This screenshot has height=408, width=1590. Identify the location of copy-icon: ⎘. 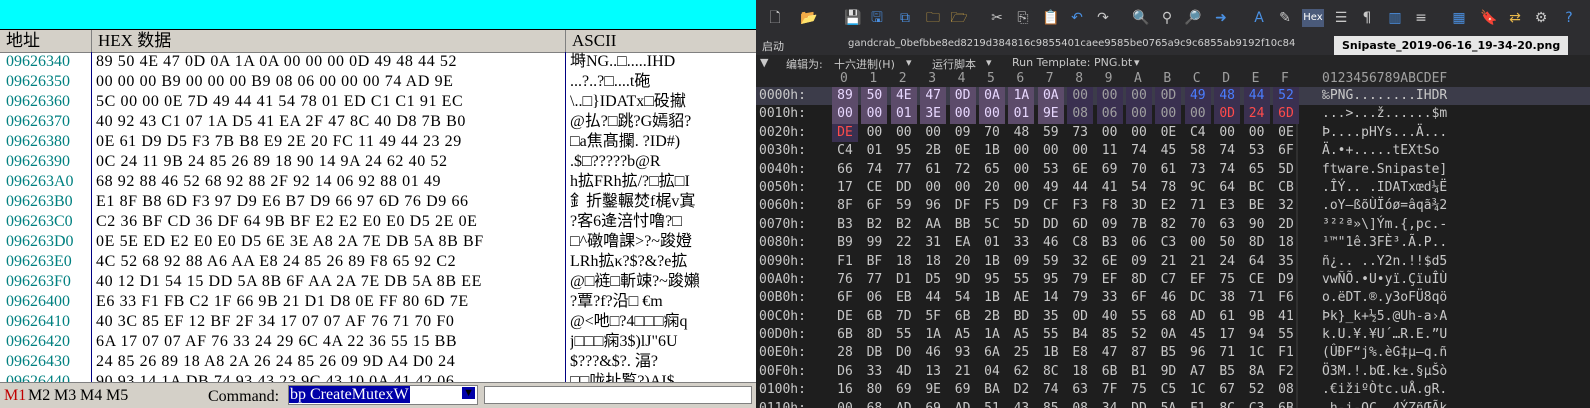
(1023, 18).